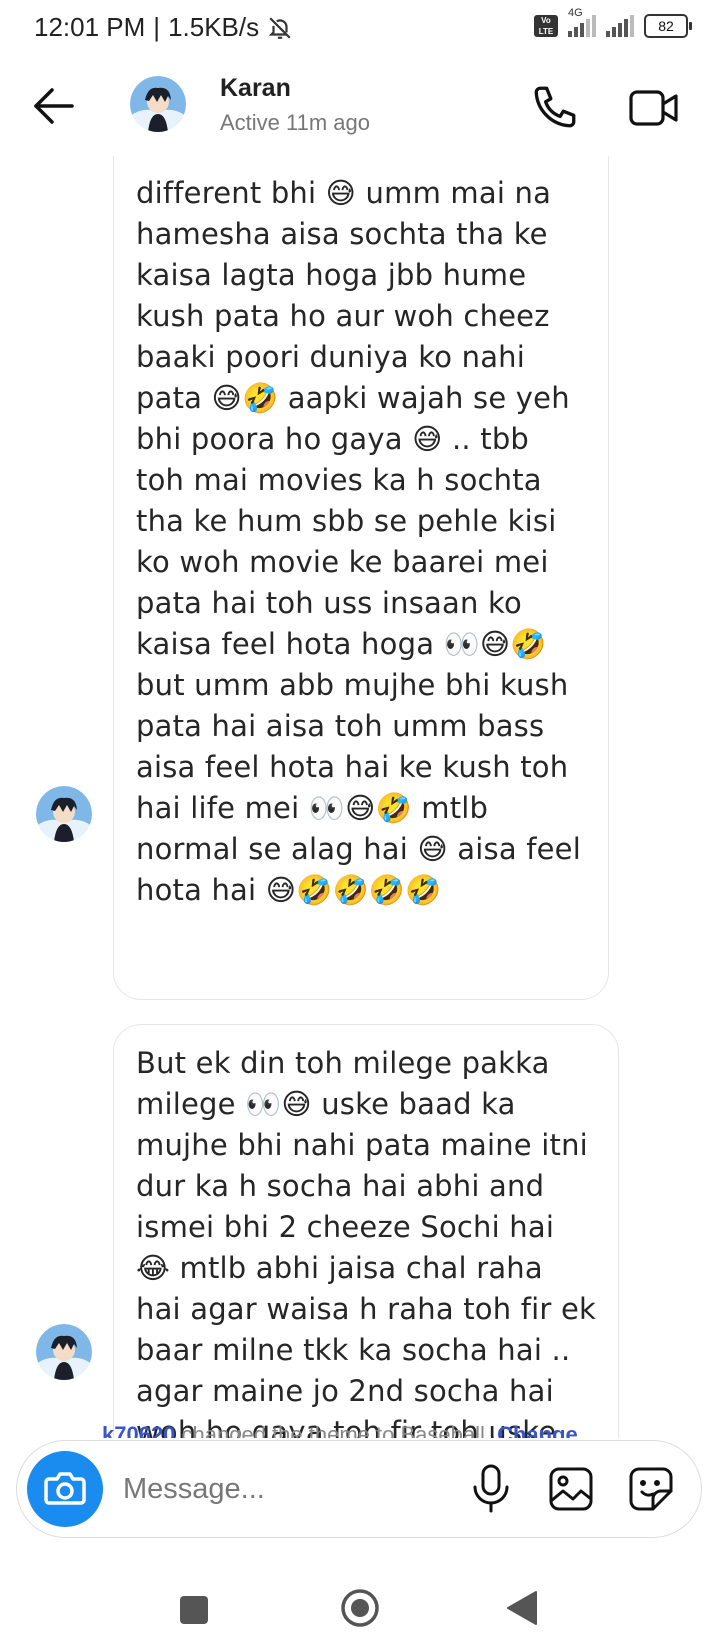  I want to click on message-input, so click(273, 1489).